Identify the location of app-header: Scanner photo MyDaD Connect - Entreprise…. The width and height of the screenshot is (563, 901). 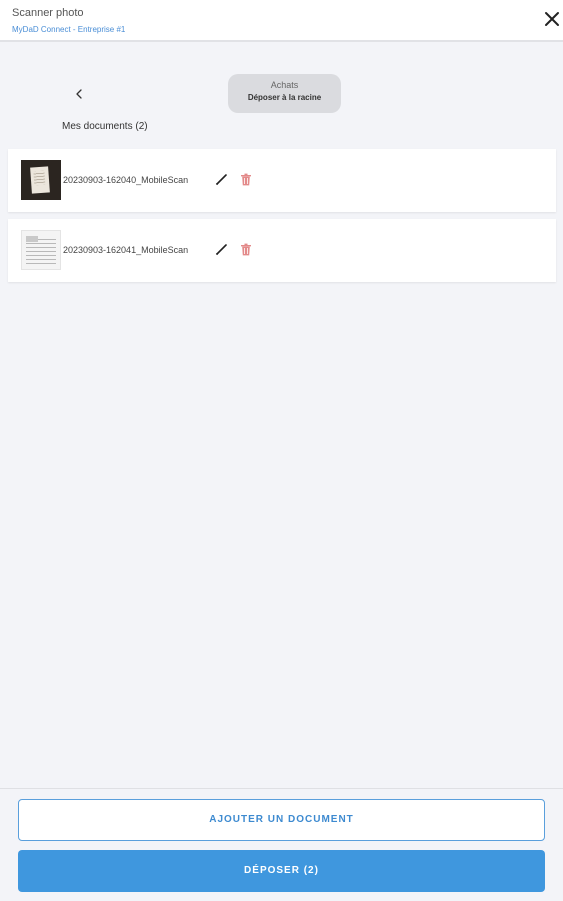
(281, 21).